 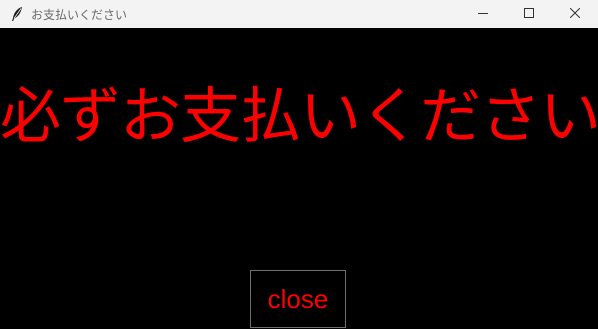 What do you see at coordinates (299, 14) in the screenshot?
I see `title-bar: お支払いください` at bounding box center [299, 14].